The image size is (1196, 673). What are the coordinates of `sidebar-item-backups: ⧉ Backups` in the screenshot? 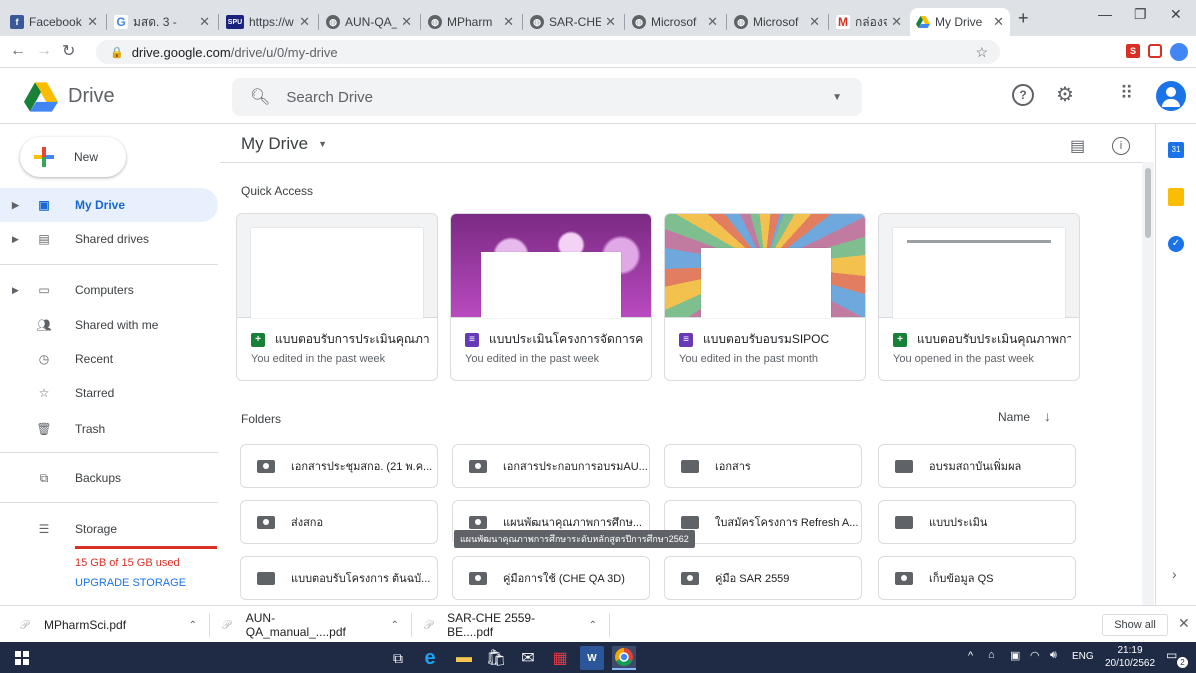 It's located at (109, 478).